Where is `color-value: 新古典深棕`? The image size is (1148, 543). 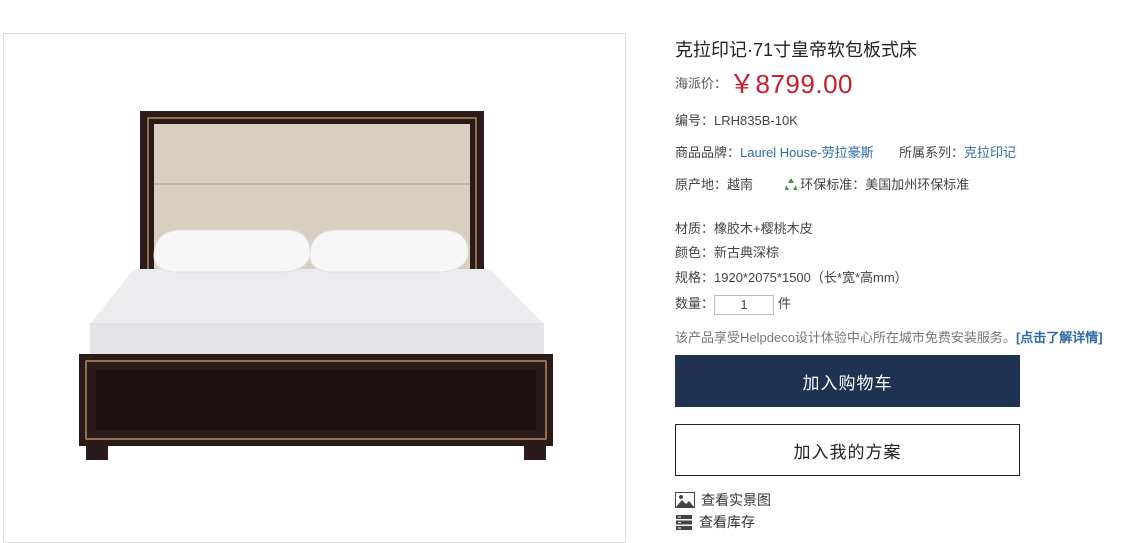
color-value: 新古典深棕 is located at coordinates (747, 252).